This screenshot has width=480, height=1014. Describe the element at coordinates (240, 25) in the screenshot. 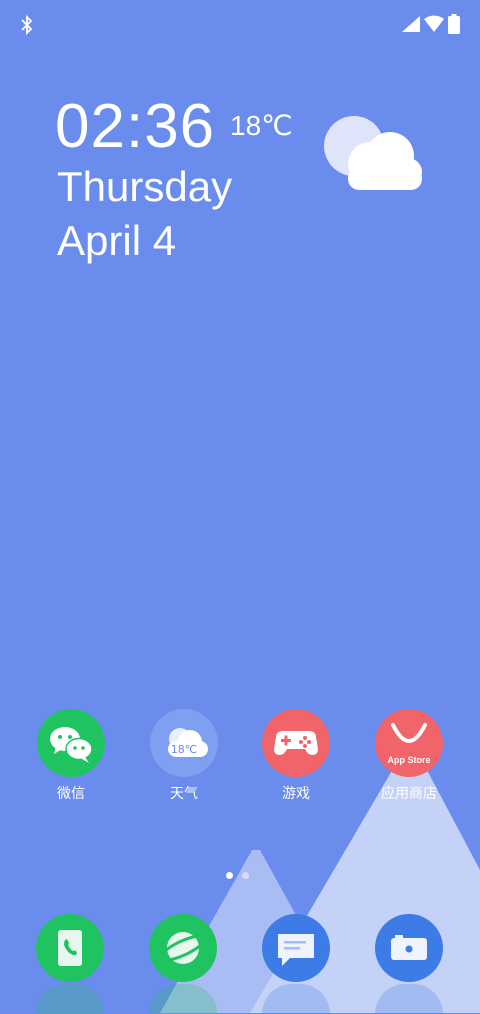

I see `status-bar` at that location.